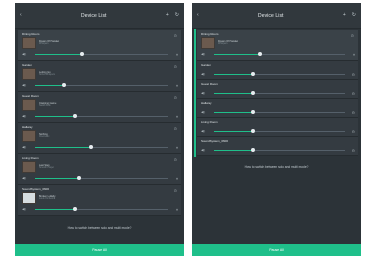  What do you see at coordinates (277, 146) in the screenshot?
I see `member-room: SoundSystem_0600 ◀)) ⊖` at bounding box center [277, 146].